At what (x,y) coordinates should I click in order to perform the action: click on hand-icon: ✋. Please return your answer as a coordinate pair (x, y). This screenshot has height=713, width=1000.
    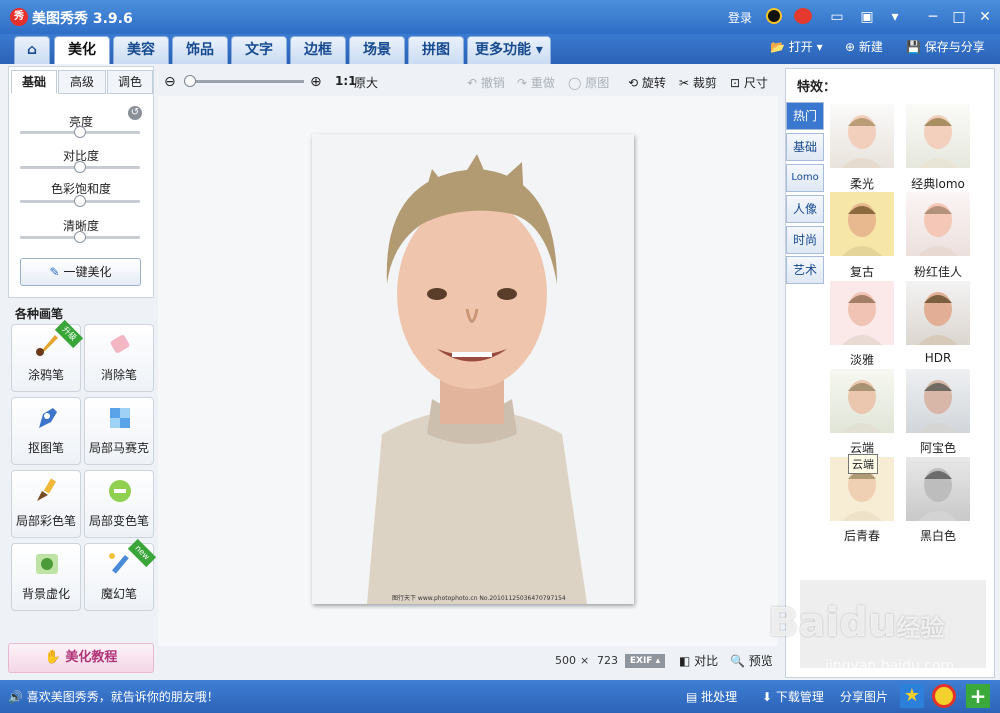
    Looking at the image, I should click on (52, 657).